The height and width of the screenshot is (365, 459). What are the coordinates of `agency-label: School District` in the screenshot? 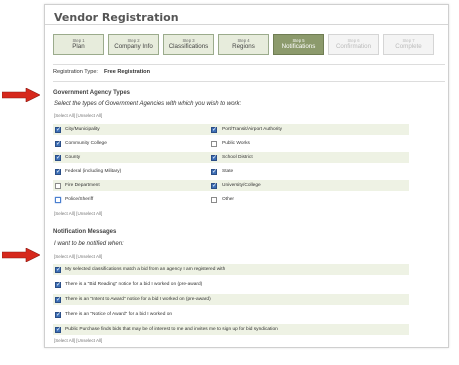 It's located at (237, 157).